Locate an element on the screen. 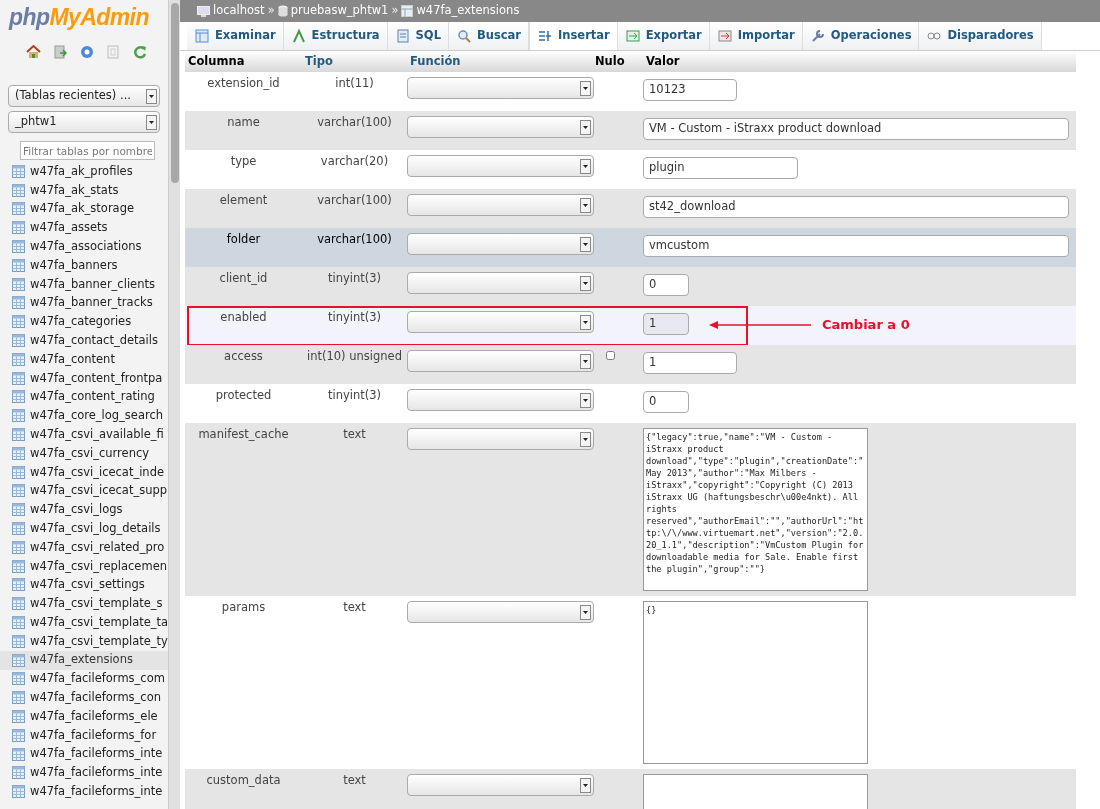 This screenshot has width=1100, height=809. value-textarea is located at coordinates (755, 791).